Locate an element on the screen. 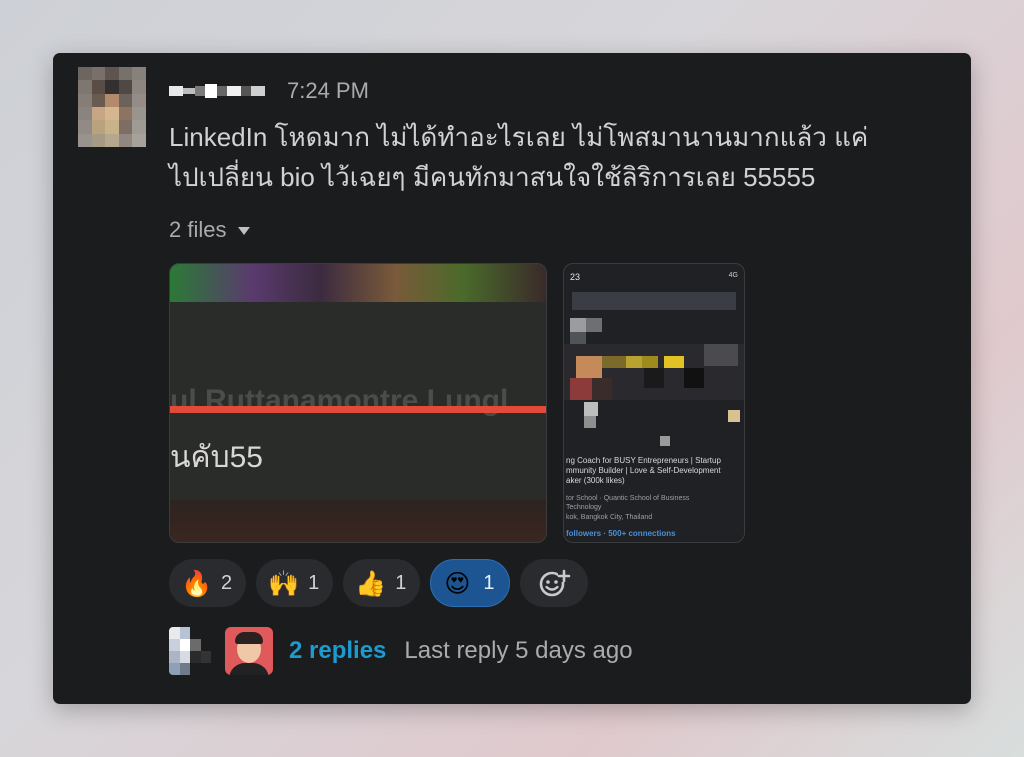 This screenshot has height=757, width=1024. attachment-photo-strip is located at coordinates (358, 283).